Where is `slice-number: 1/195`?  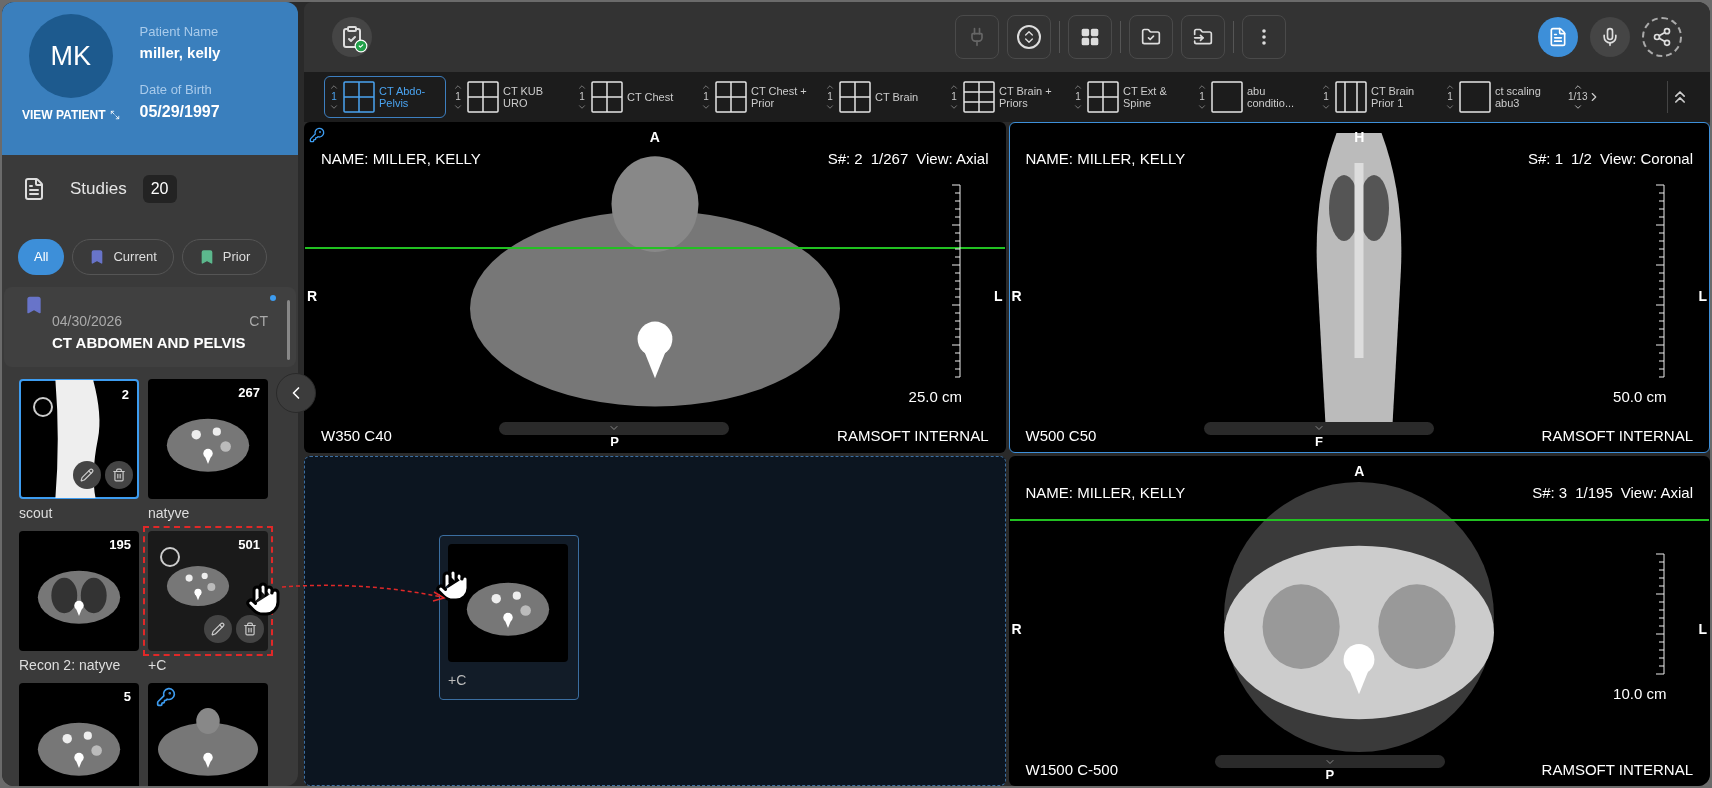
slice-number: 1/195 is located at coordinates (1594, 492).